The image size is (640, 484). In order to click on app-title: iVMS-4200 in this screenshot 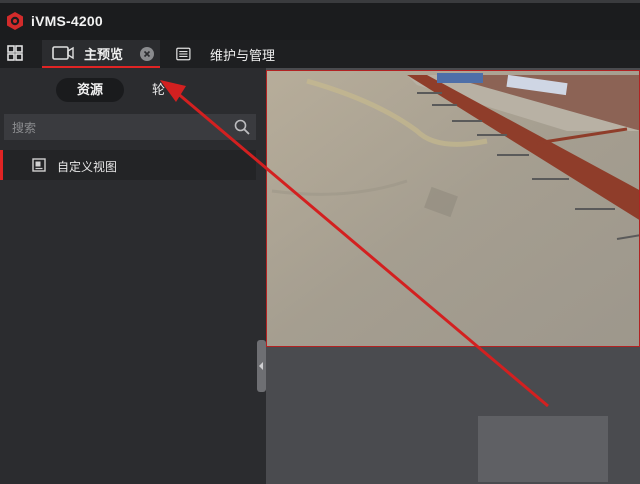, I will do `click(67, 21)`.